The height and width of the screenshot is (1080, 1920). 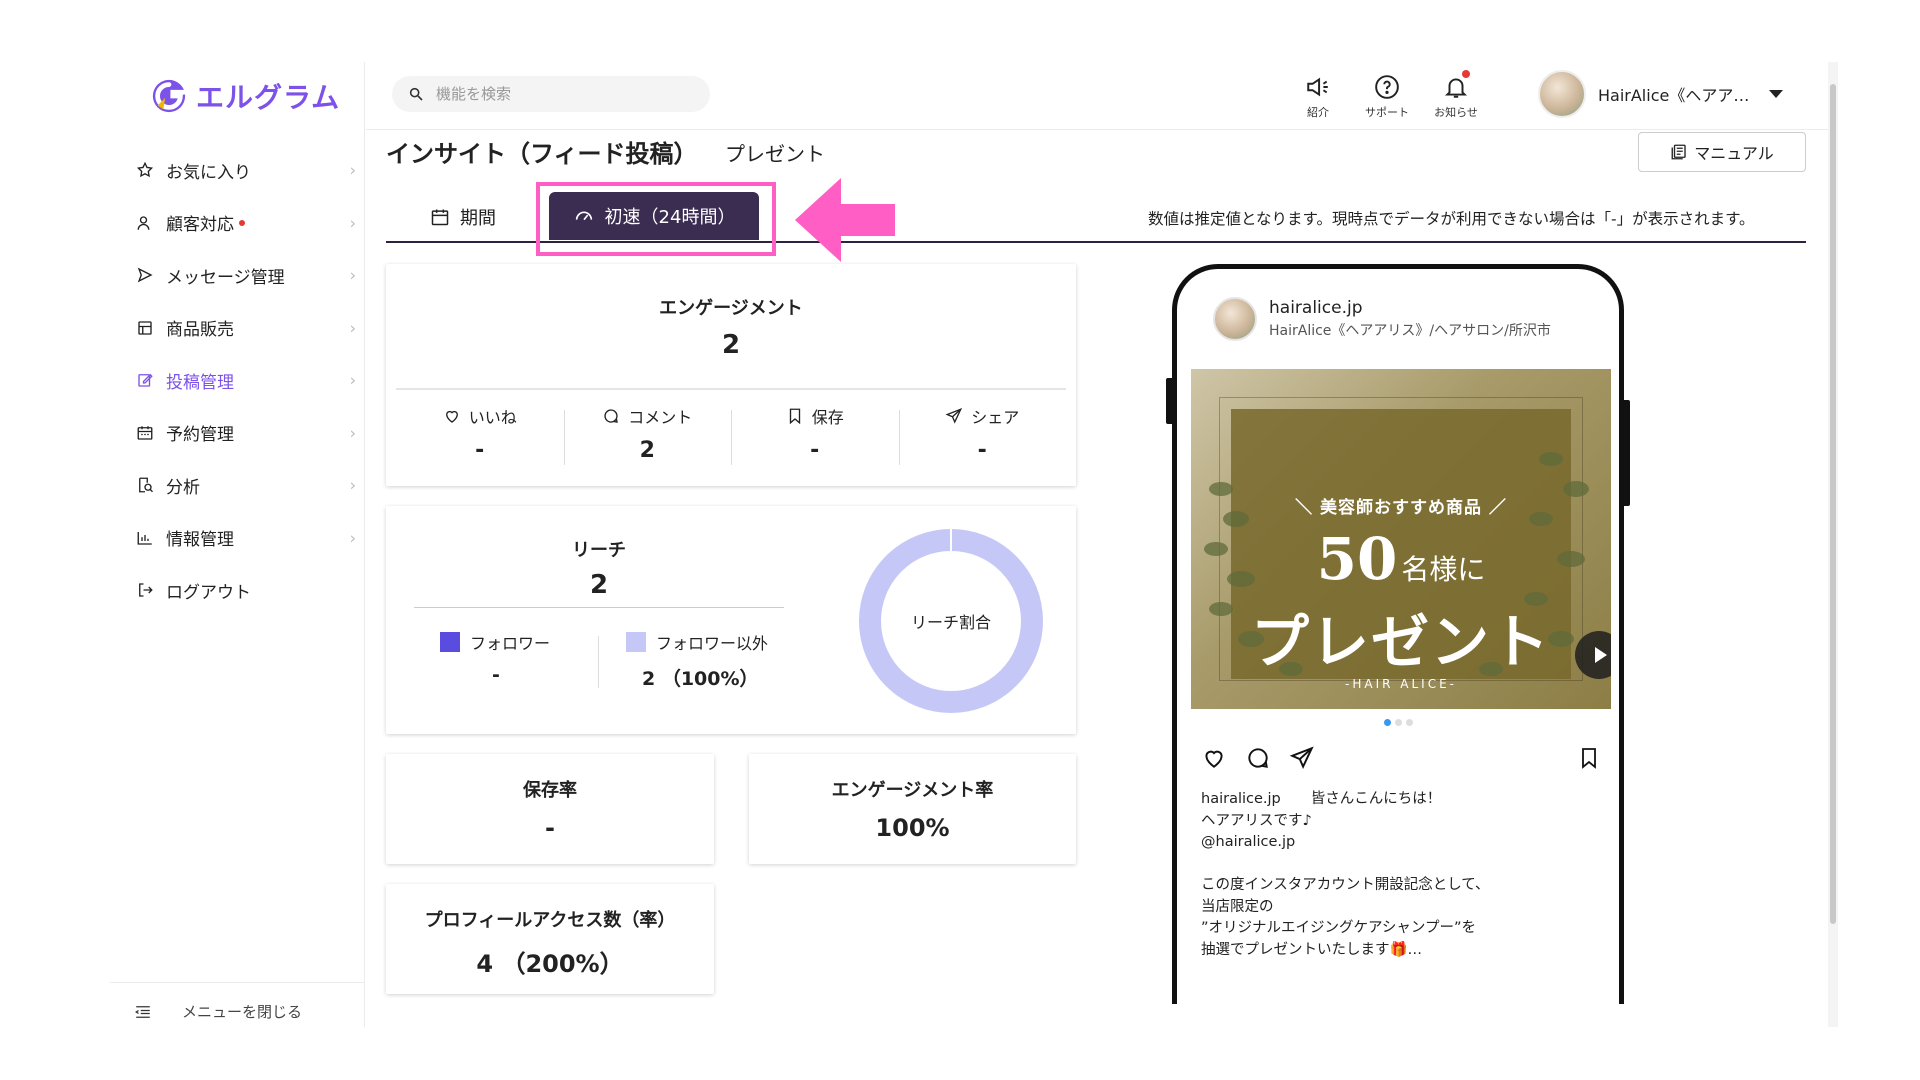 What do you see at coordinates (200, 330) in the screenshot?
I see `sidebar-item-label: 商品販売` at bounding box center [200, 330].